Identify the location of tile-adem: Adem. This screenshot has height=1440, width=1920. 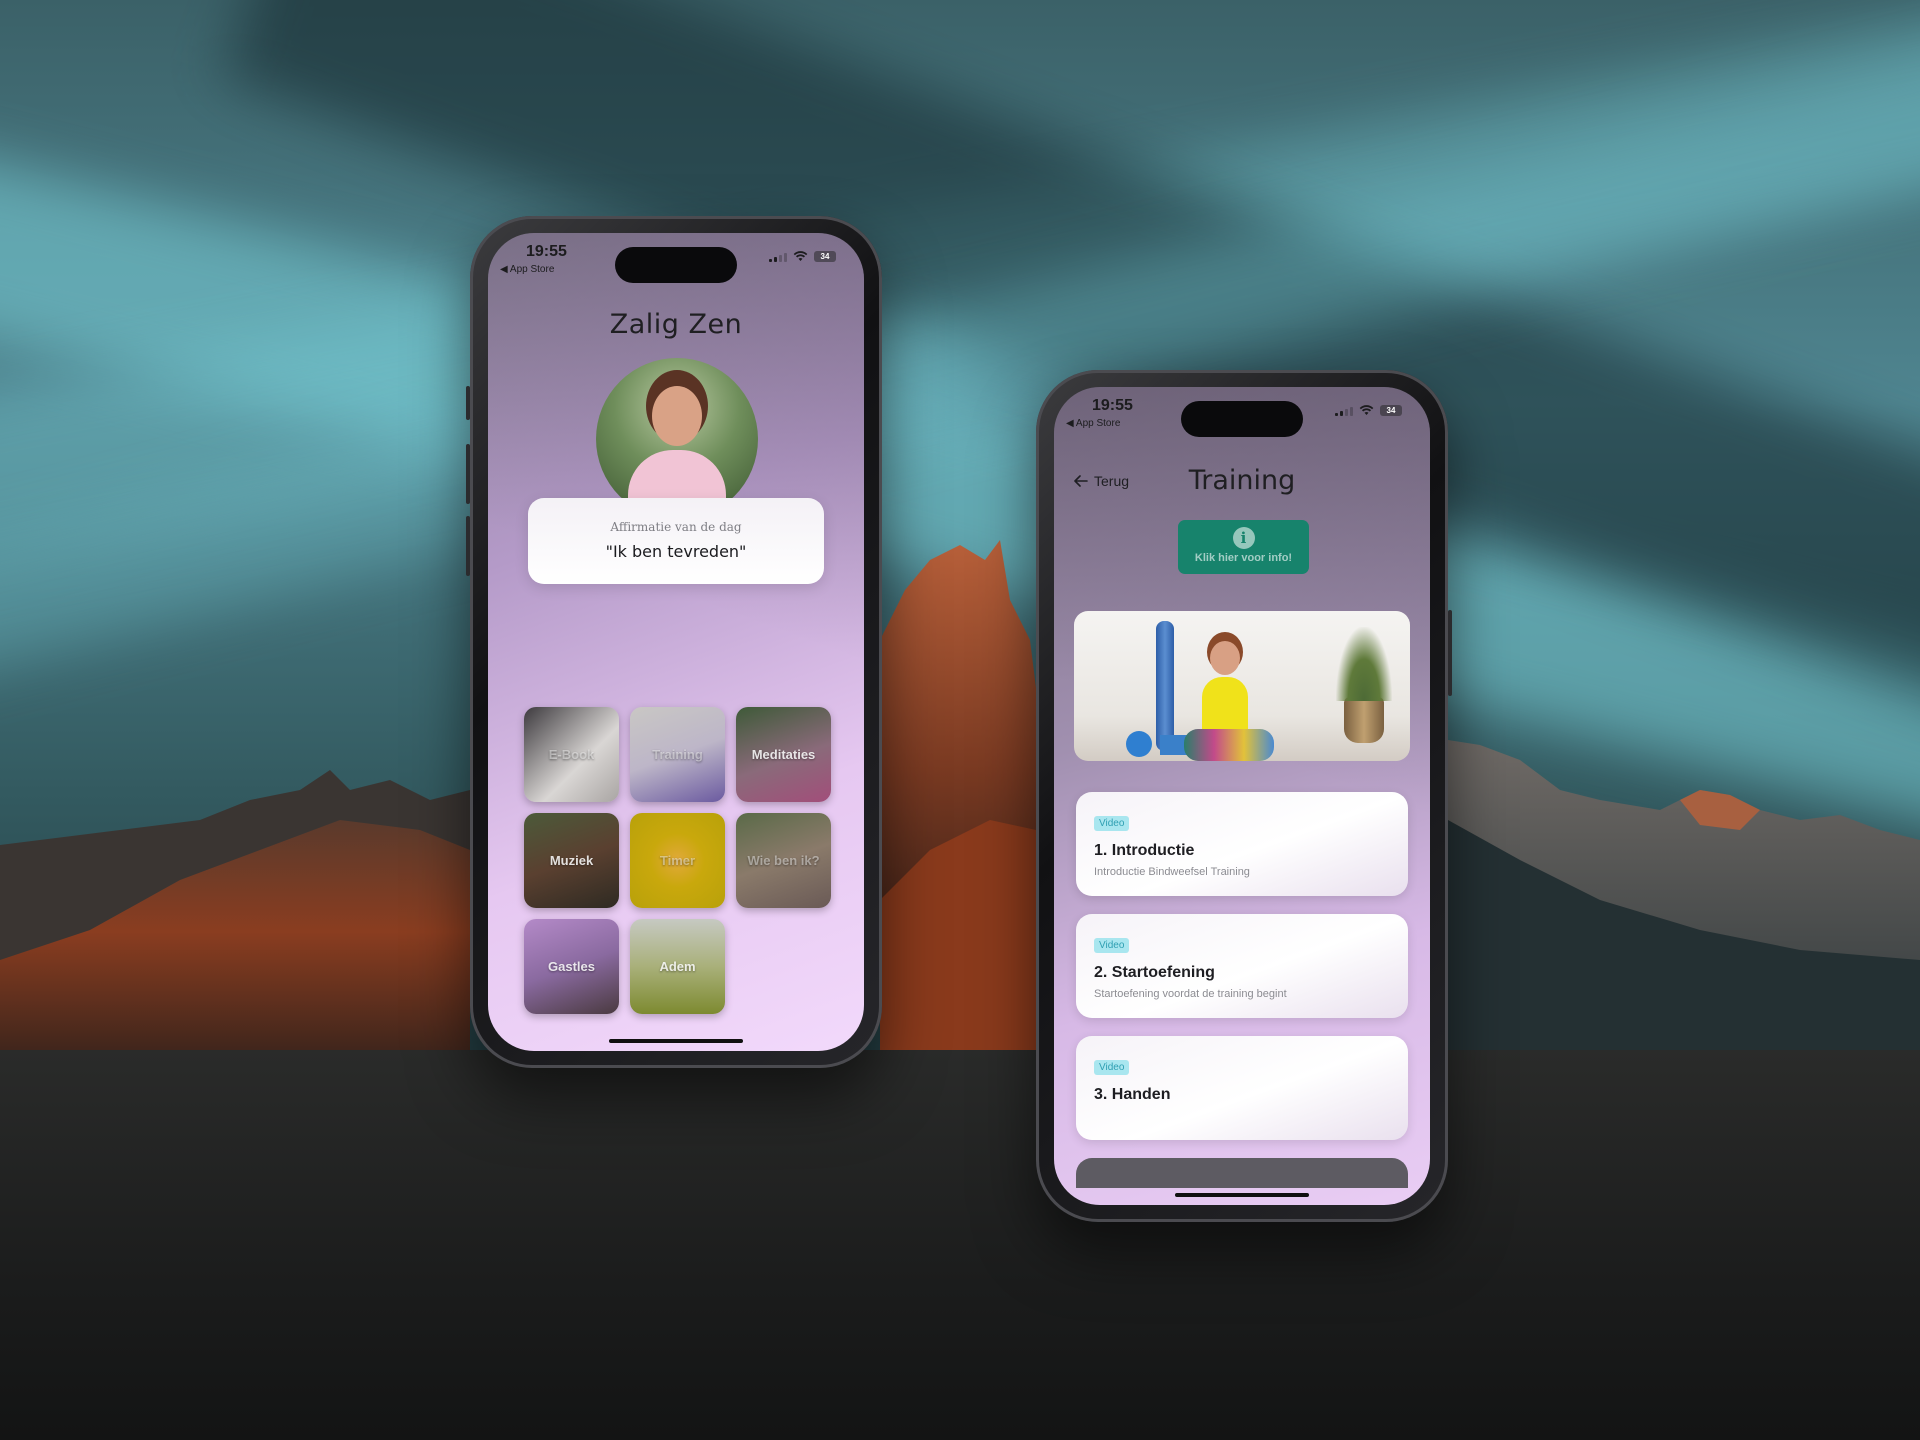
(677, 966).